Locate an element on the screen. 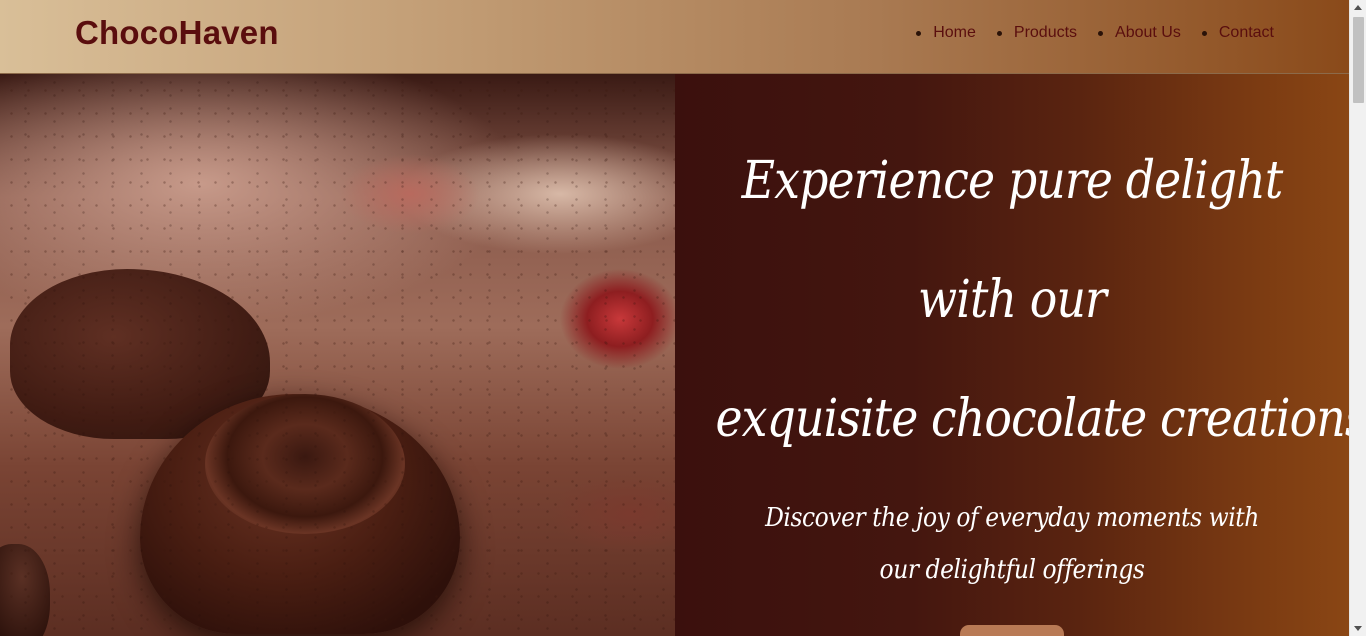  nav-item-contact: Contact is located at coordinates (1237, 33).